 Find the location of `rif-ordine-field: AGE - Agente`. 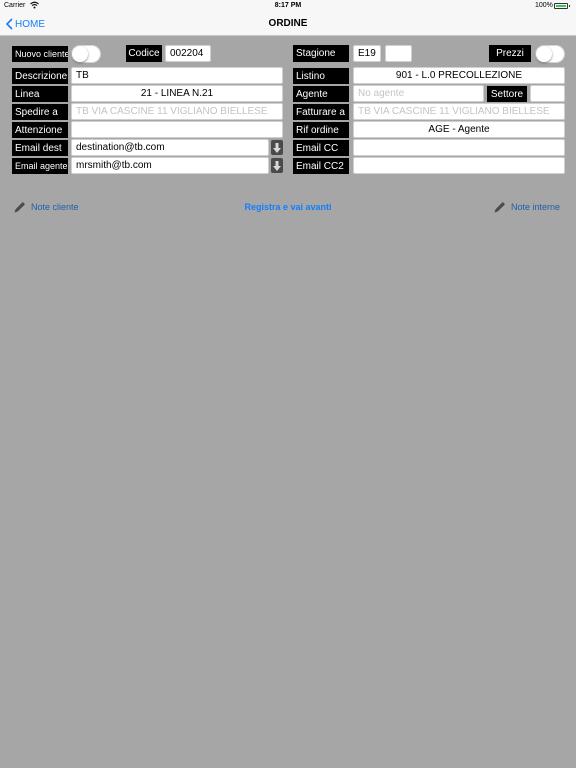

rif-ordine-field: AGE - Agente is located at coordinates (459, 129).